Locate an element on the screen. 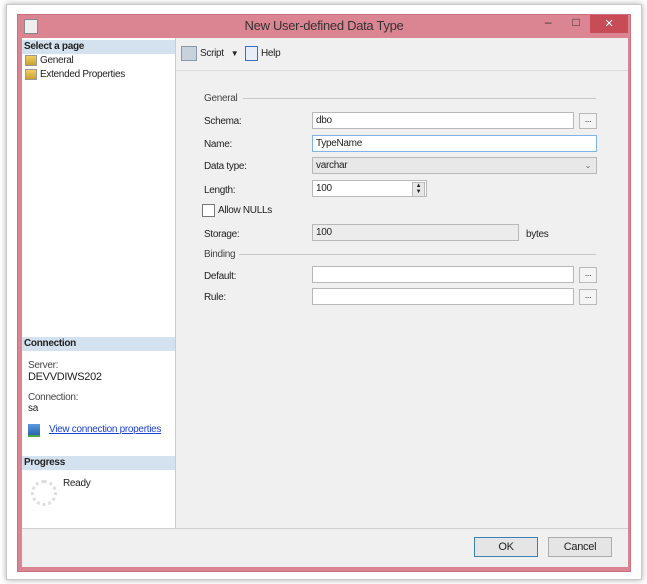 The width and height of the screenshot is (647, 584). progress-status: Ready is located at coordinates (77, 483).